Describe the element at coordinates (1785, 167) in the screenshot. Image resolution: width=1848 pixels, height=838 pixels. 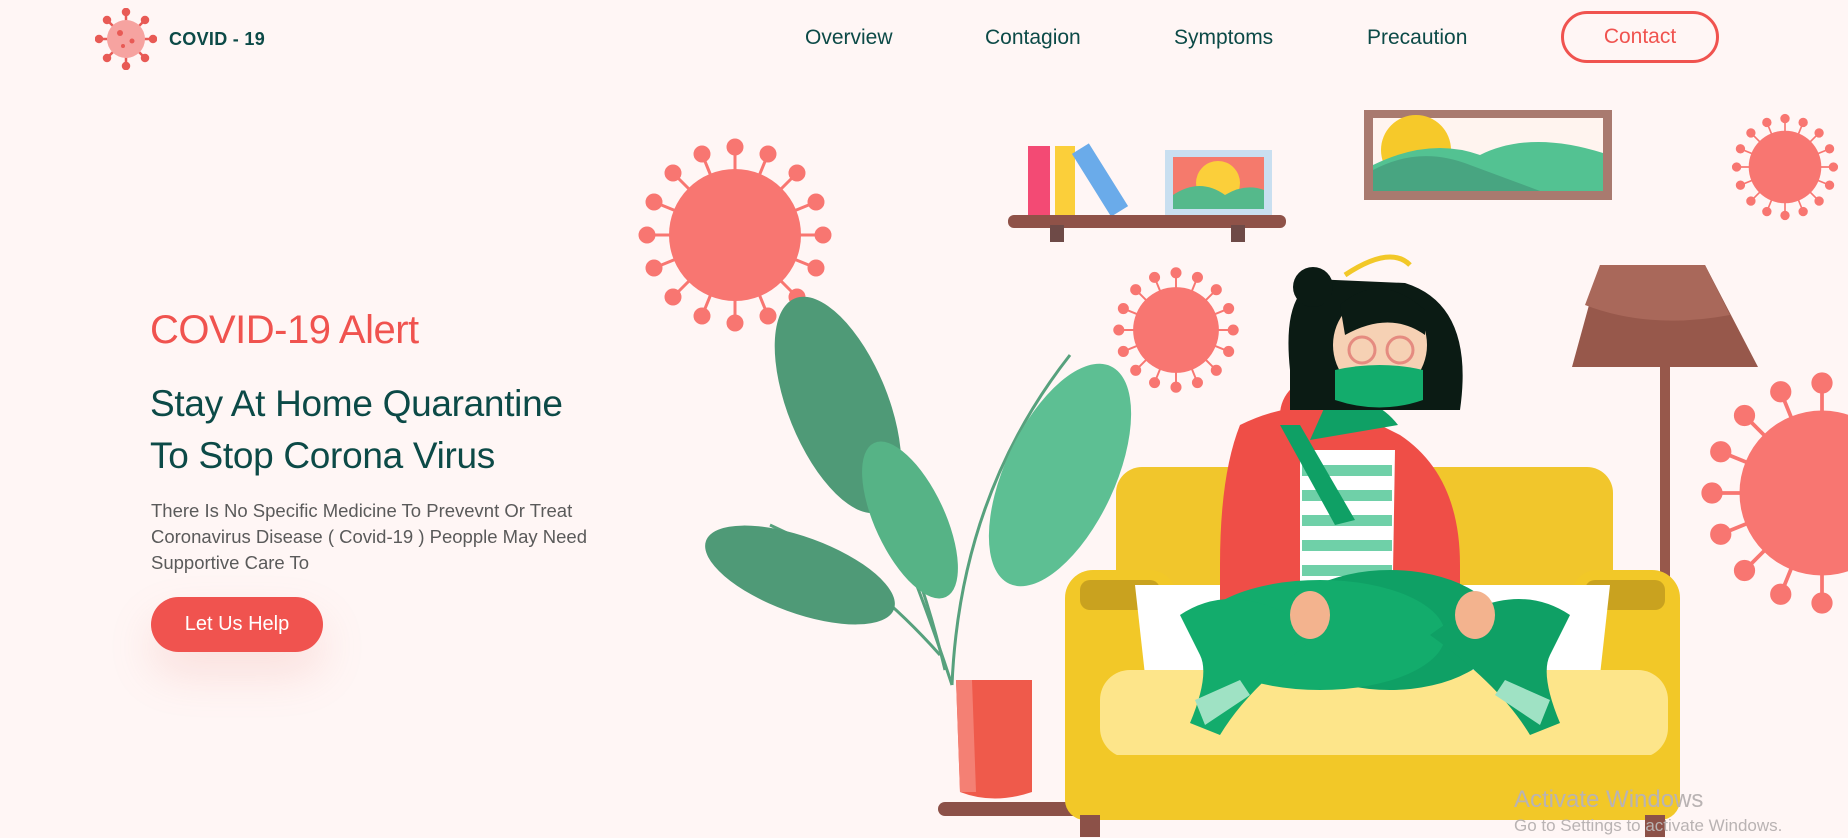
I see `virus-top-right` at that location.